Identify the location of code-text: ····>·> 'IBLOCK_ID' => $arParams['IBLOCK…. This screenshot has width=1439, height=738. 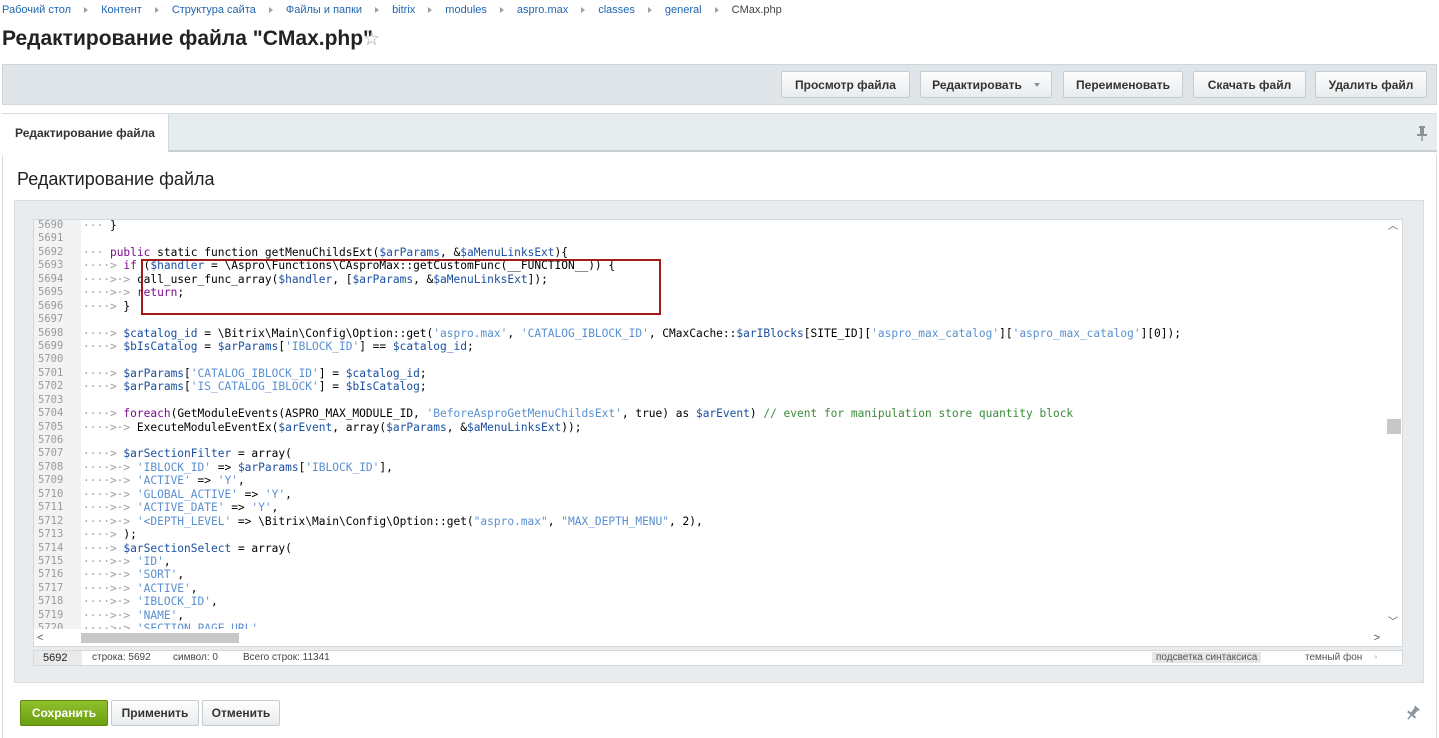
(238, 467).